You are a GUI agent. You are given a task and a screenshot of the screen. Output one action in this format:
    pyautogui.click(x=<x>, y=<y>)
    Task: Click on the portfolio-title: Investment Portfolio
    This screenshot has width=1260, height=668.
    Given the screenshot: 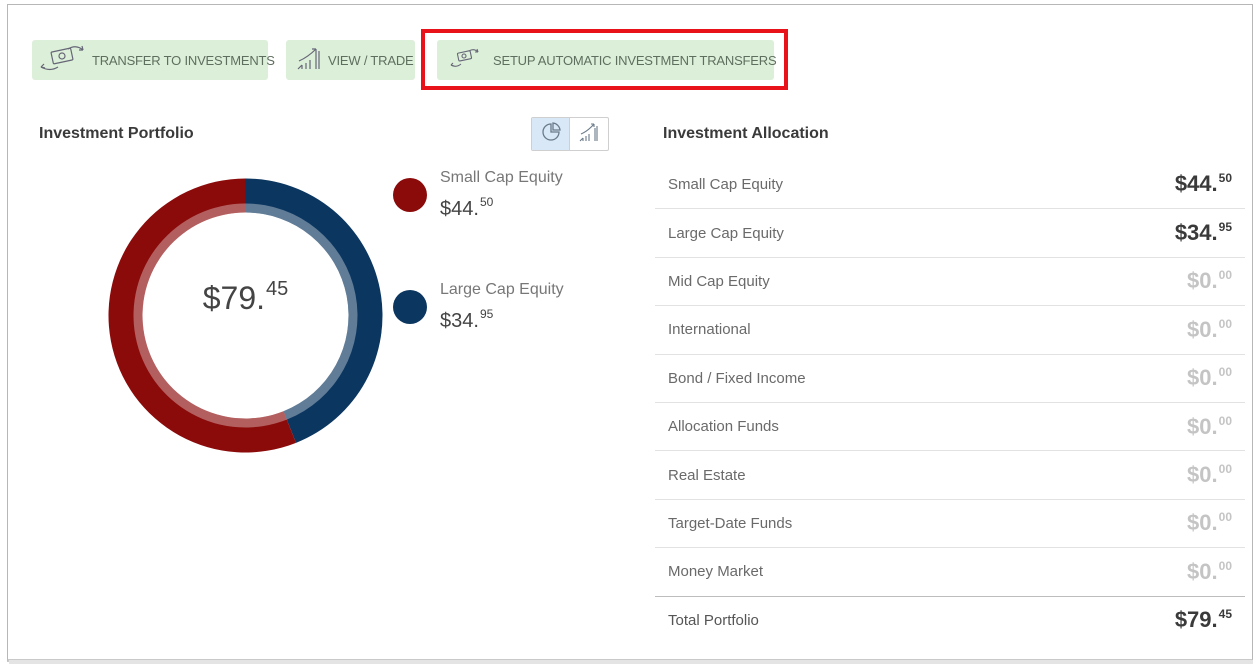 What is the action you would take?
    pyautogui.click(x=116, y=133)
    